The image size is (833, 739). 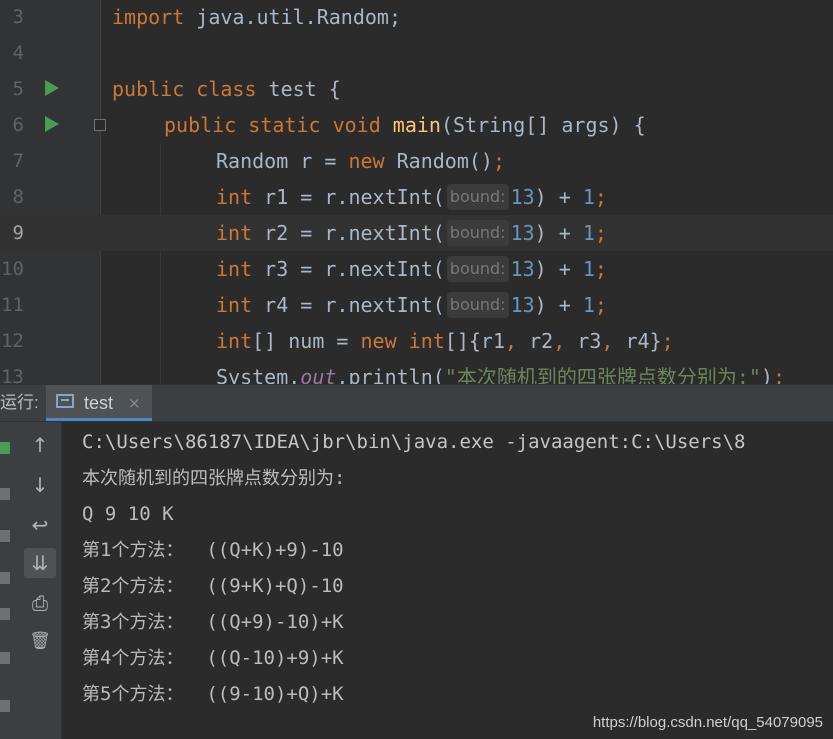 What do you see at coordinates (5, 448) in the screenshot?
I see `rerun-icon` at bounding box center [5, 448].